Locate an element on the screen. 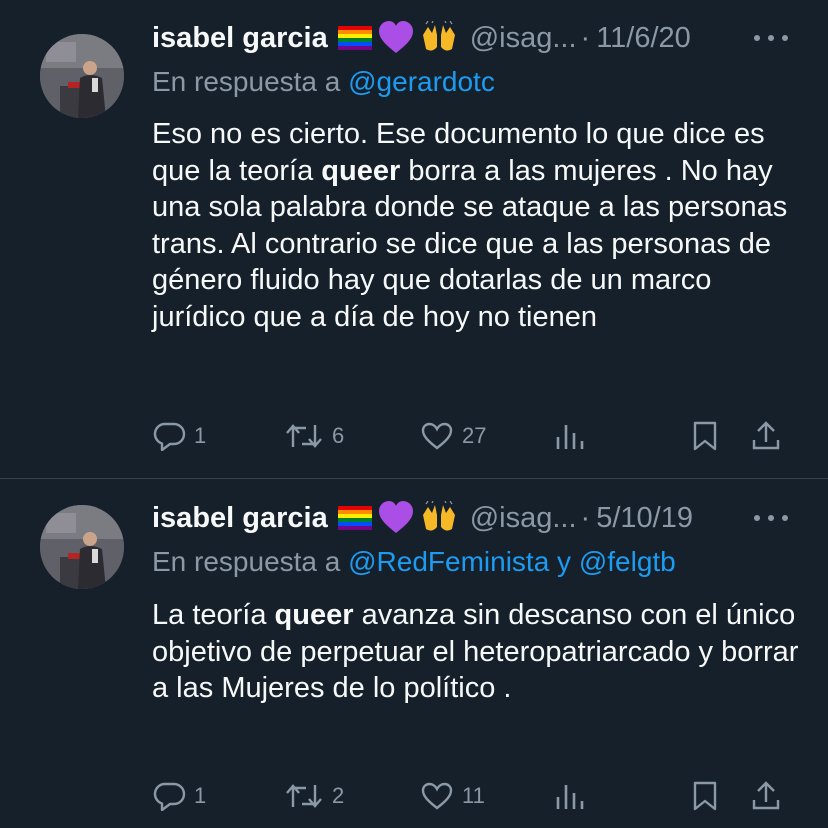 The height and width of the screenshot is (828, 828). tweet-text-part: La teoría is located at coordinates (213, 615).